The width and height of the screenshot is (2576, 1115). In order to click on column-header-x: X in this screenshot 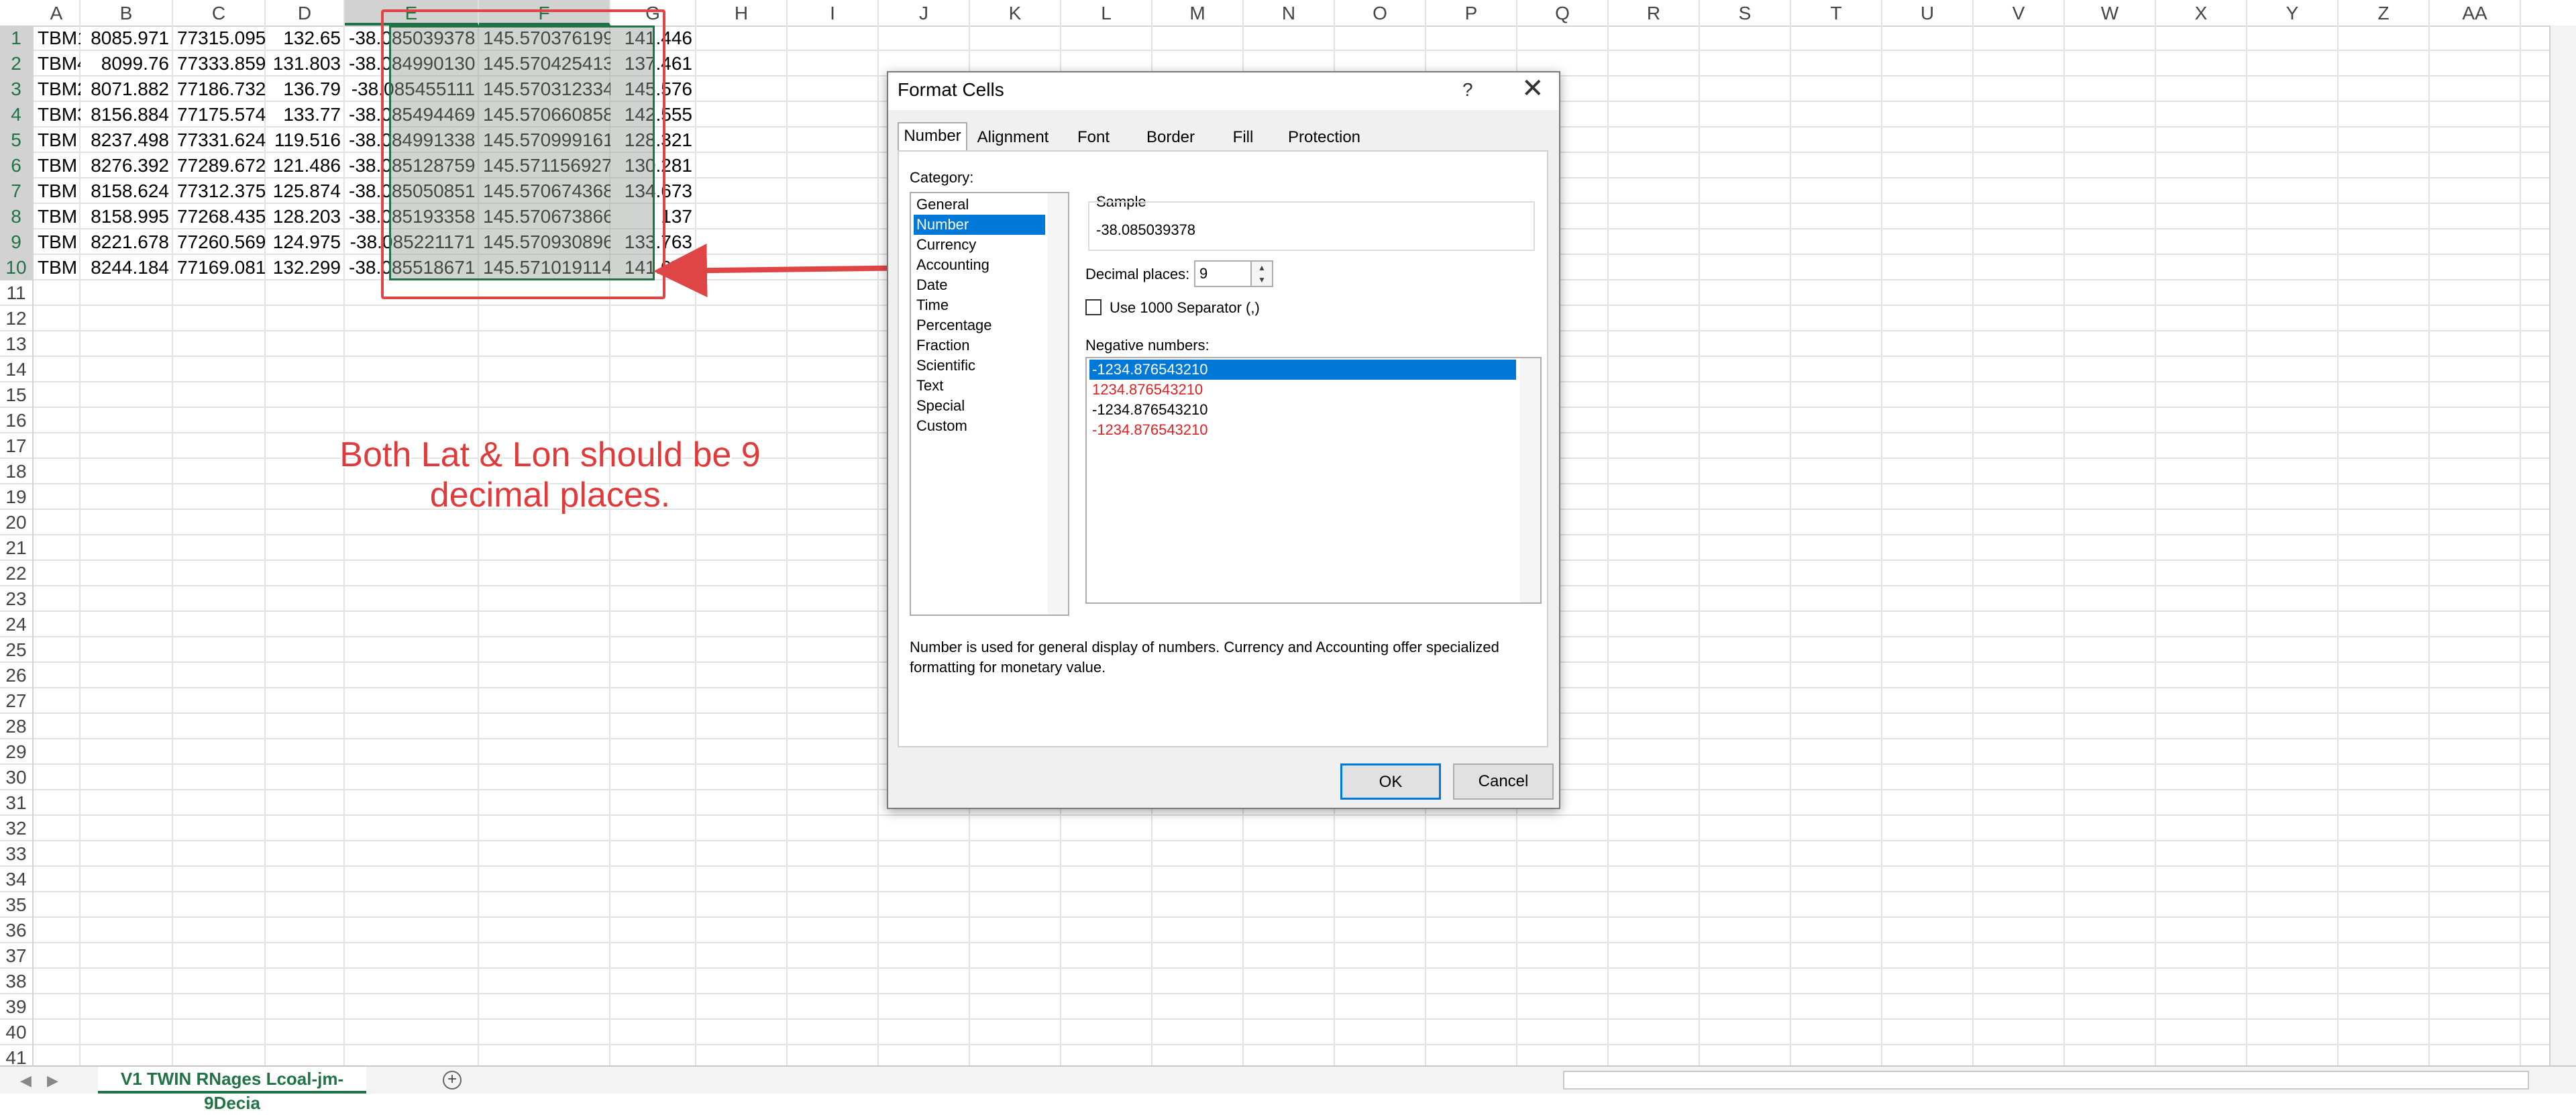, I will do `click(2201, 12)`.